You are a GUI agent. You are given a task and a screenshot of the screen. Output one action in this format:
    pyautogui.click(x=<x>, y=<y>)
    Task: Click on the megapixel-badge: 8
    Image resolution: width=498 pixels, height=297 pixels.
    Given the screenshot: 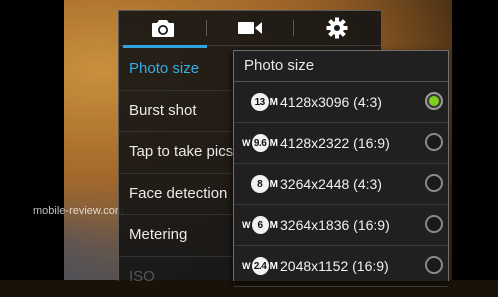 What is the action you would take?
    pyautogui.click(x=260, y=184)
    